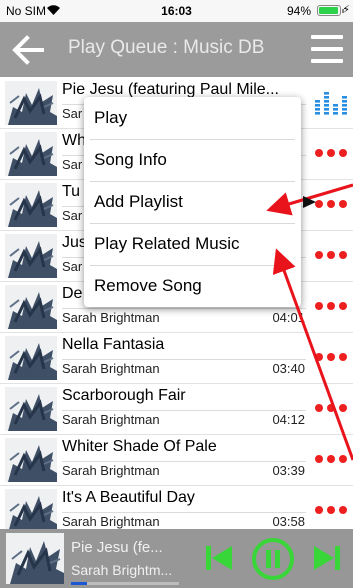  I want to click on pause-circle-icon, so click(273, 559).